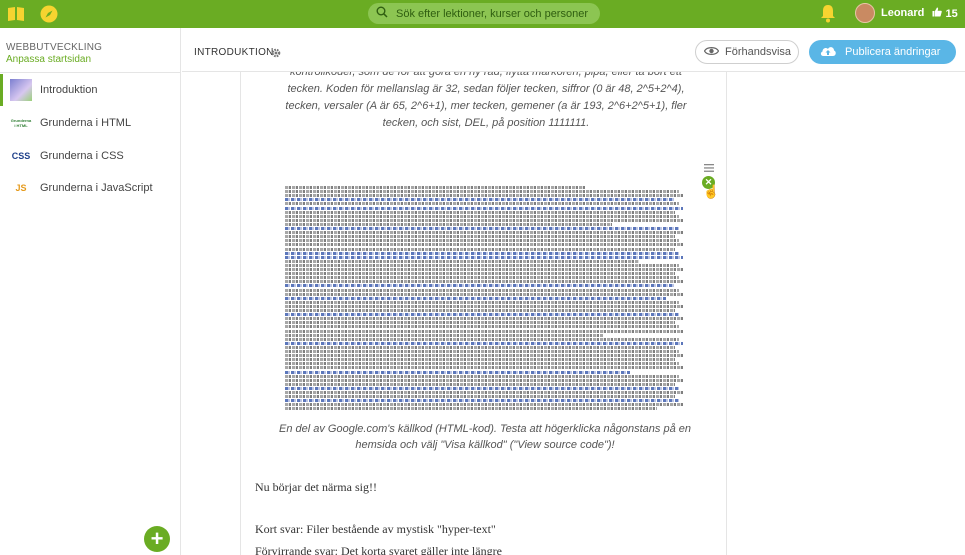  I want to click on lesson-thumbnail, so click(21, 90).